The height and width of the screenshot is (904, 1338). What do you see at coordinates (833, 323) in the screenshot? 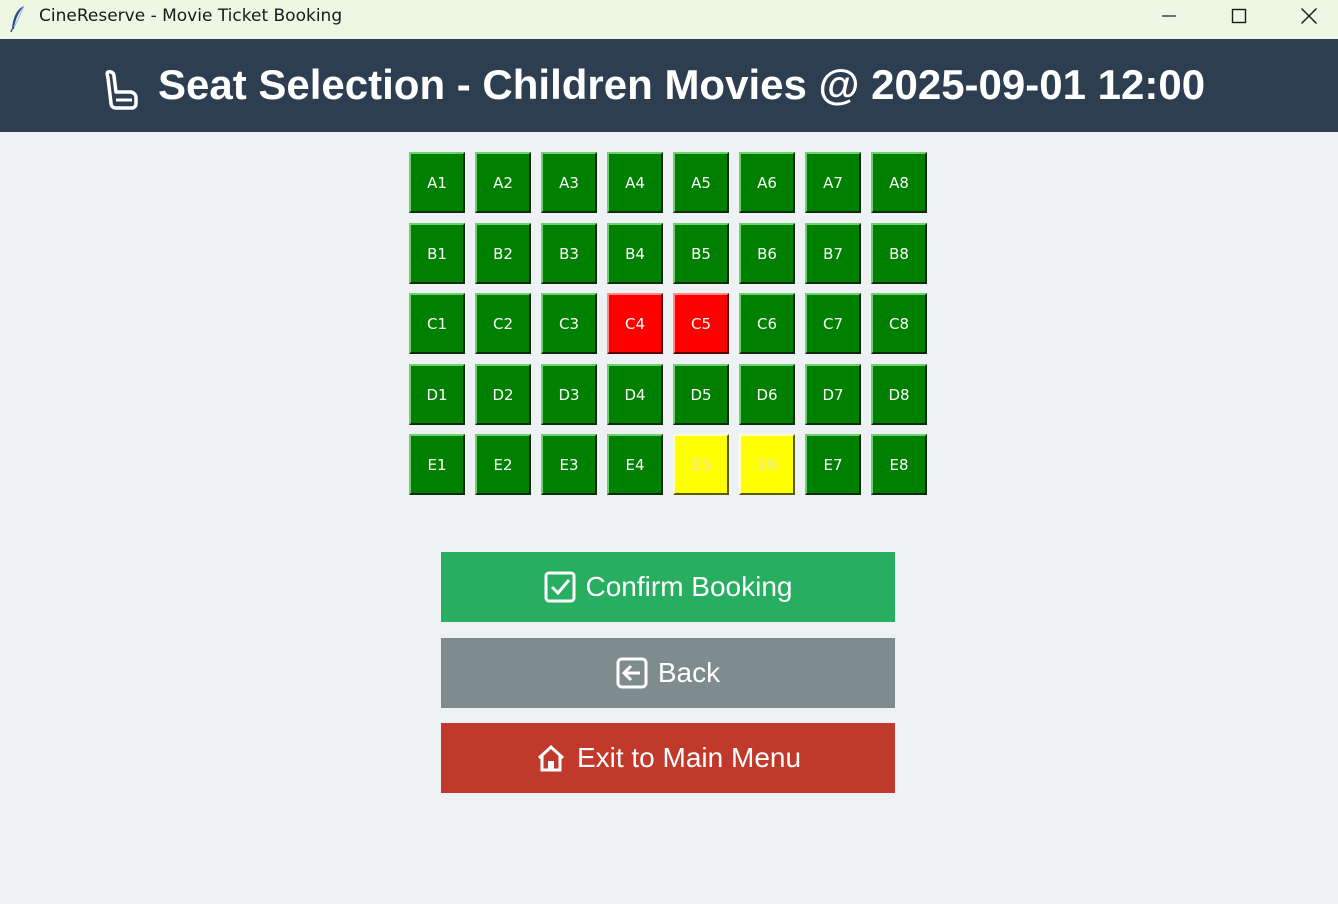
I see `seat-c7: C7` at bounding box center [833, 323].